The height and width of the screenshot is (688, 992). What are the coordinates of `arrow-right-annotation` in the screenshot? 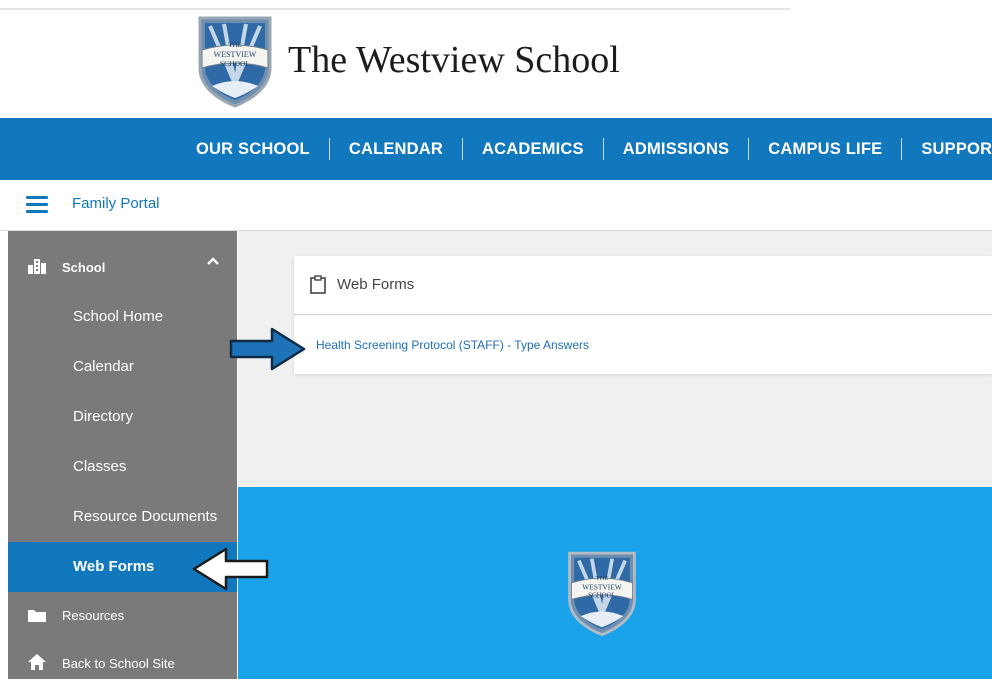 It's located at (267, 349).